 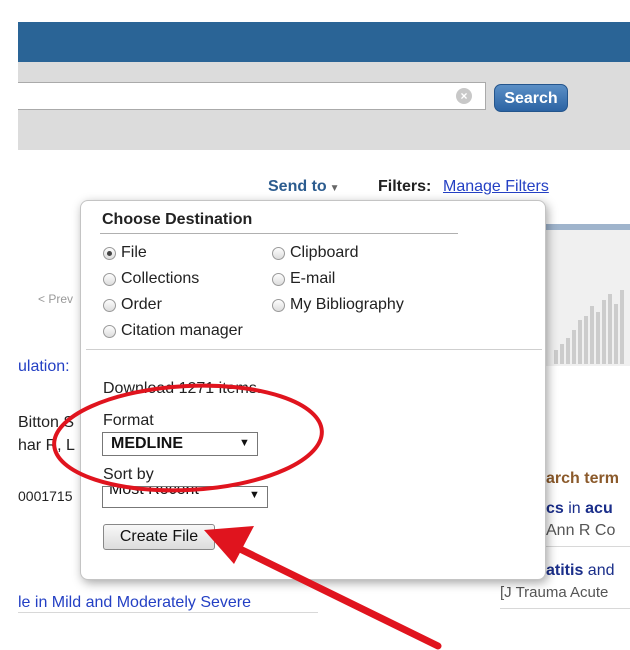 I want to click on caret-down-icon: ▼, so click(x=334, y=188).